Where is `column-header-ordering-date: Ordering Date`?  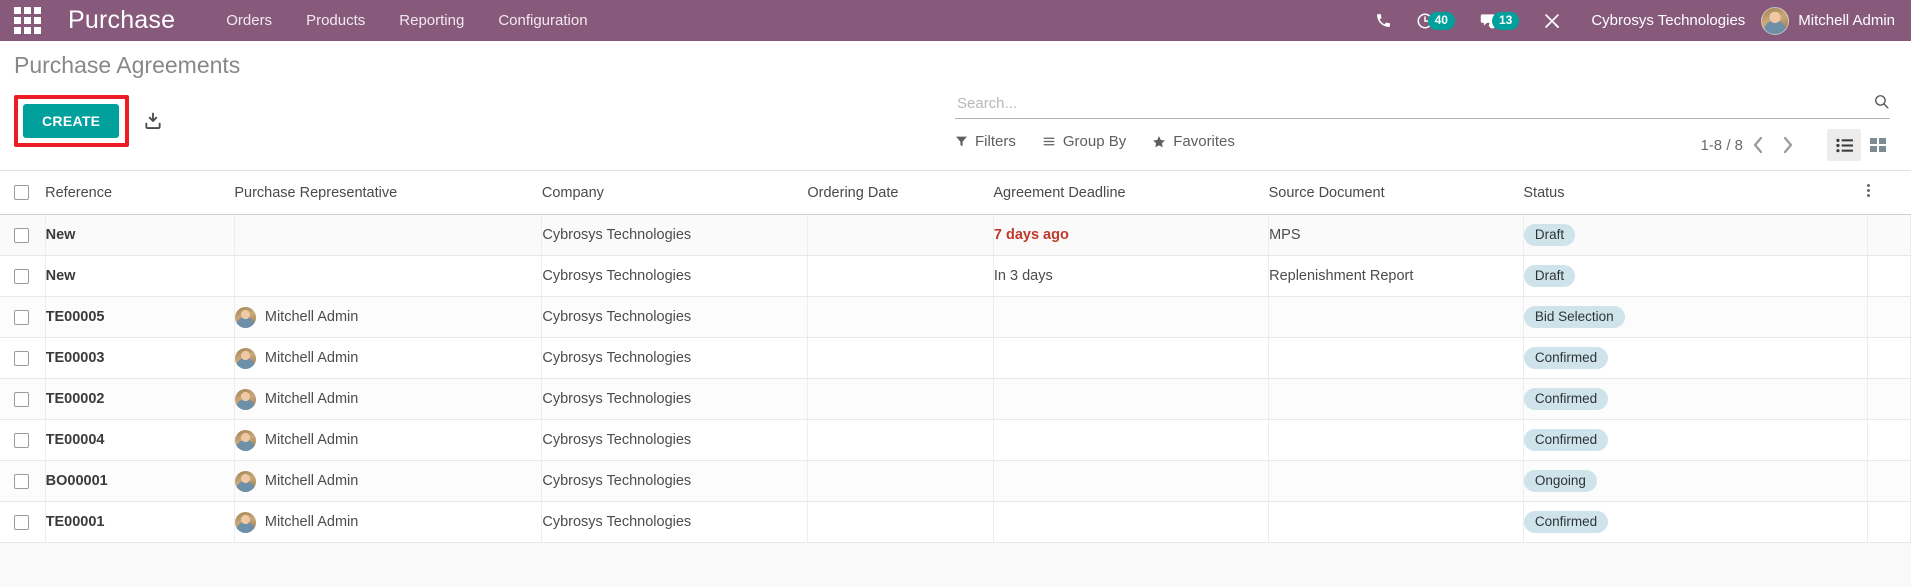 column-header-ordering-date: Ordering Date is located at coordinates (900, 193).